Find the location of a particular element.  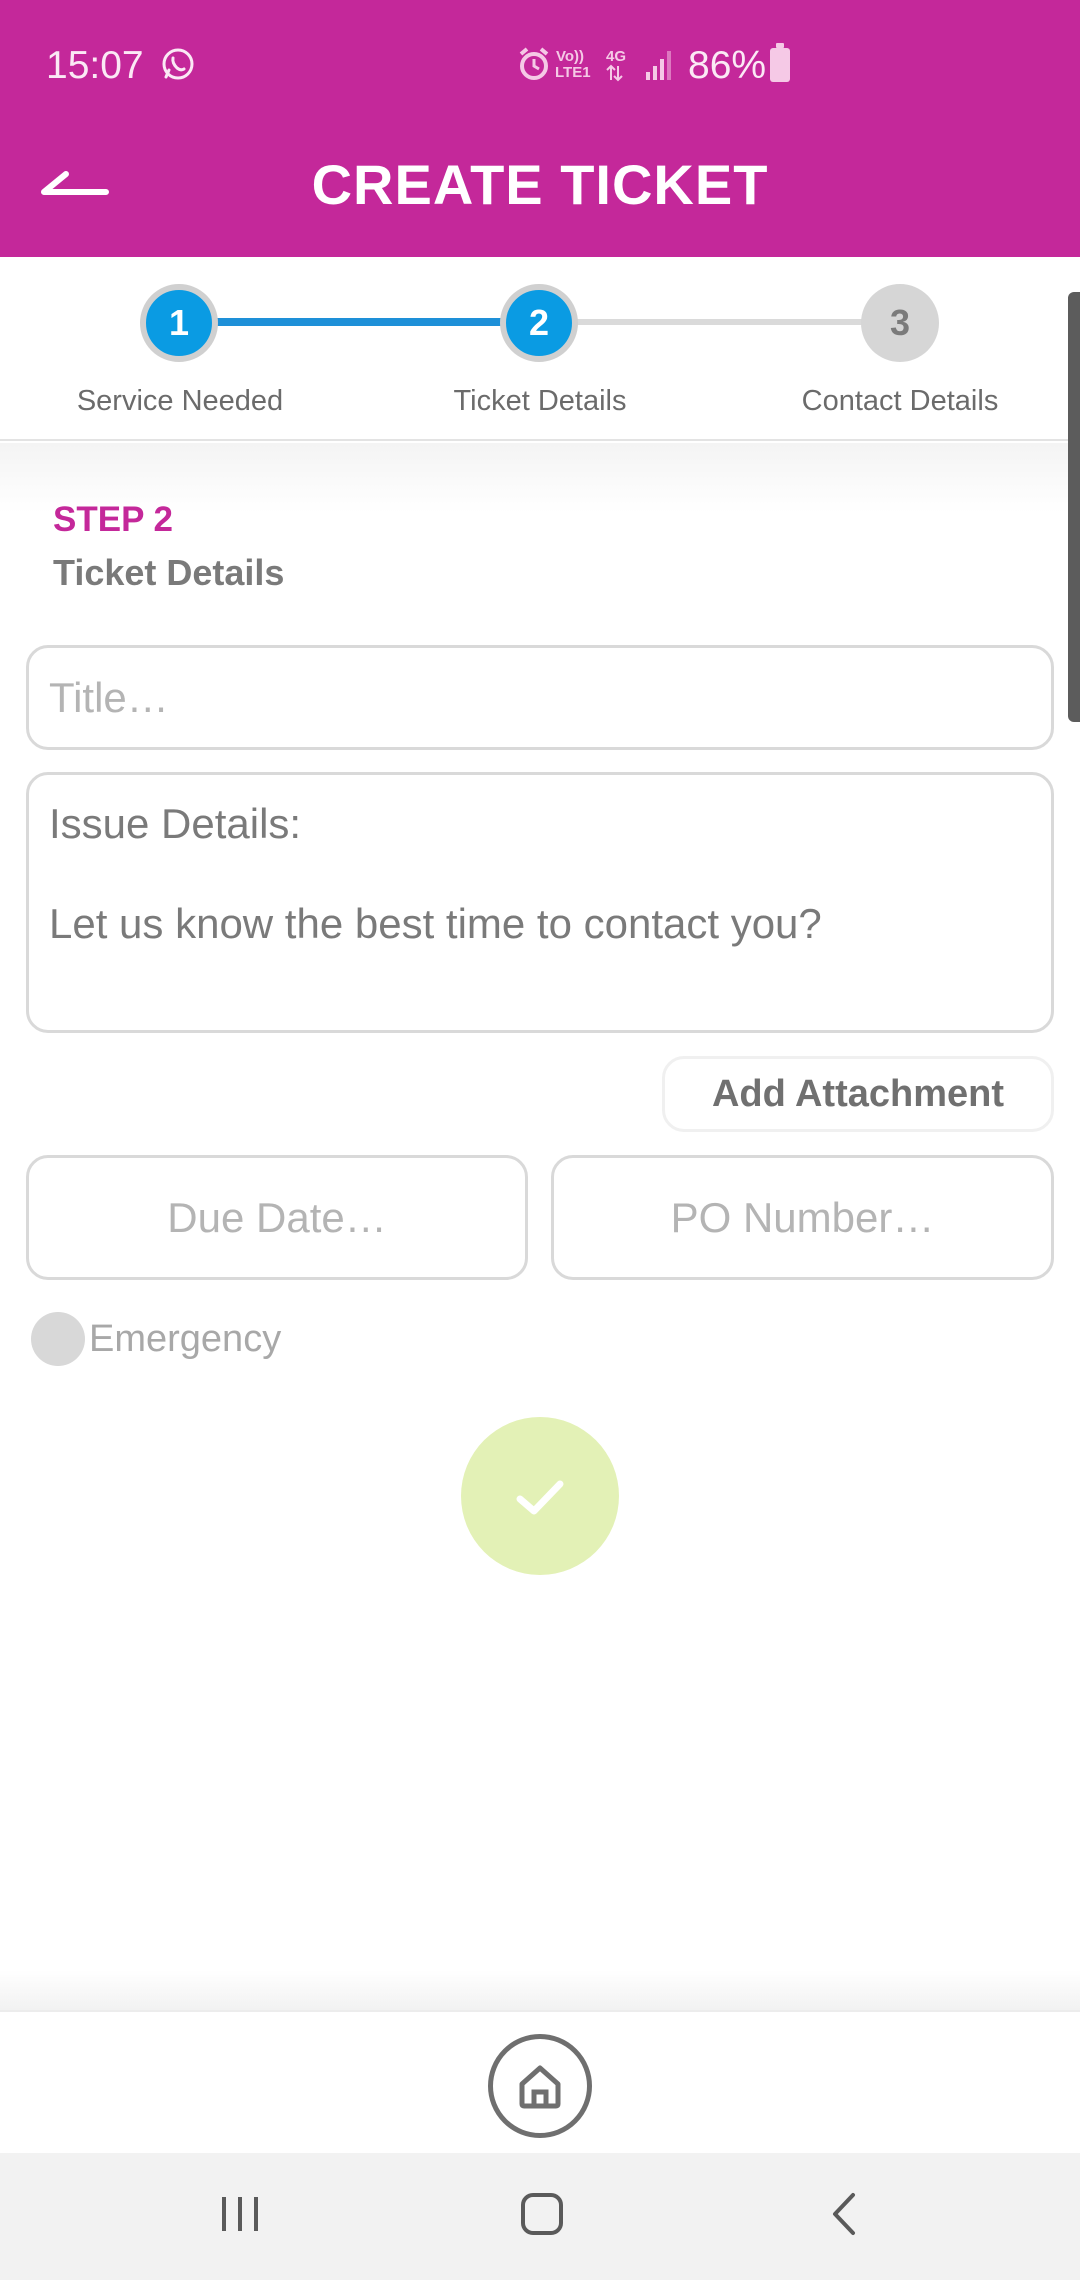

stepper-line-pending is located at coordinates (719, 322).